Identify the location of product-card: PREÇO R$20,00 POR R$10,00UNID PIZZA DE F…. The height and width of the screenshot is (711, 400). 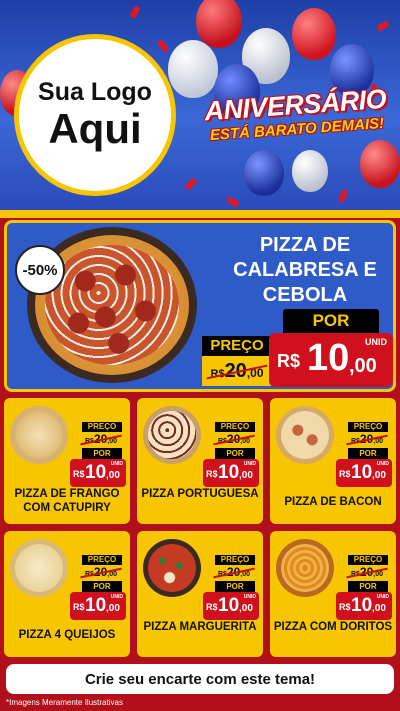
(67, 461).